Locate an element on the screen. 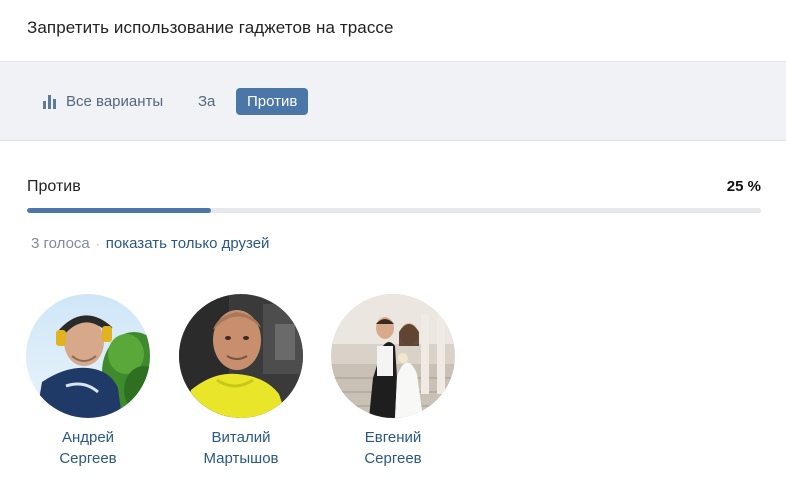  voter-name: Андрей Сергеев is located at coordinates (88, 448).